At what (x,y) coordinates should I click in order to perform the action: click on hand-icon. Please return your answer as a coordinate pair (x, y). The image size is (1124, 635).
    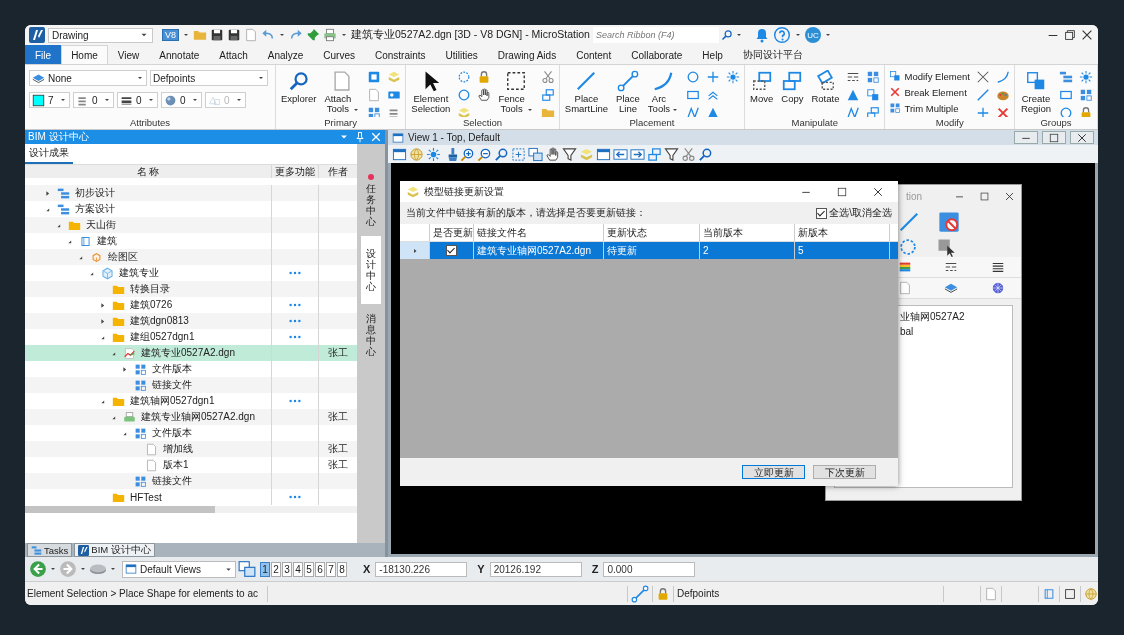
    Looking at the image, I should click on (552, 154).